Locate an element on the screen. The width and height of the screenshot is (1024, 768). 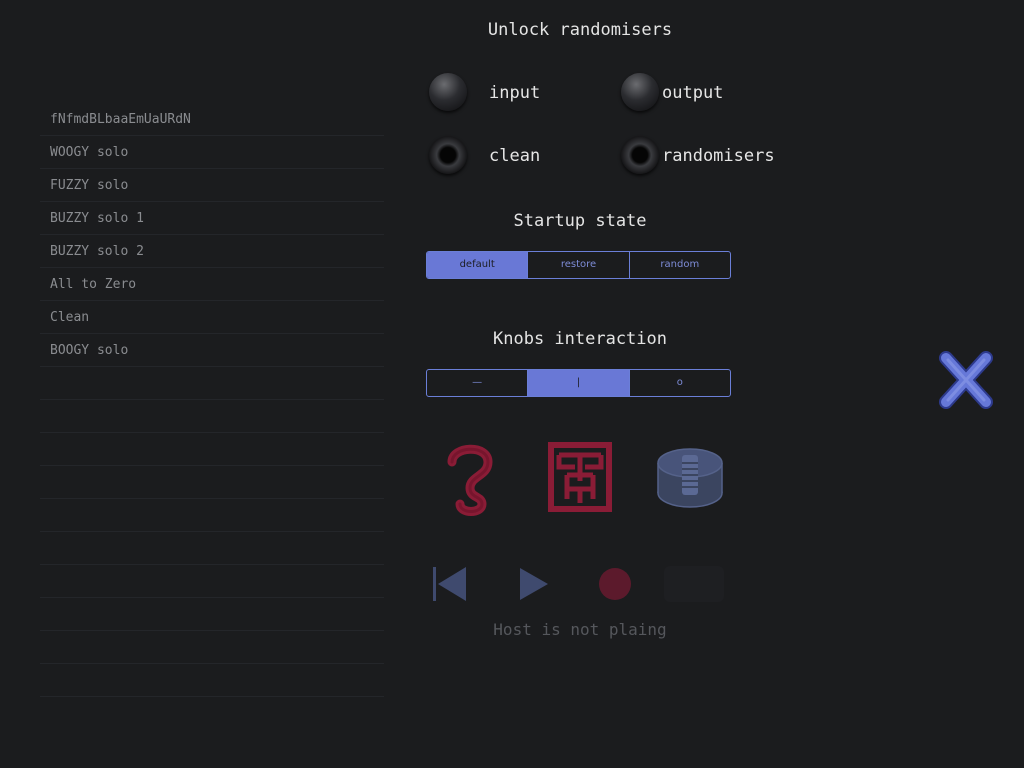
randomisers-toggle-button is located at coordinates (640, 155).